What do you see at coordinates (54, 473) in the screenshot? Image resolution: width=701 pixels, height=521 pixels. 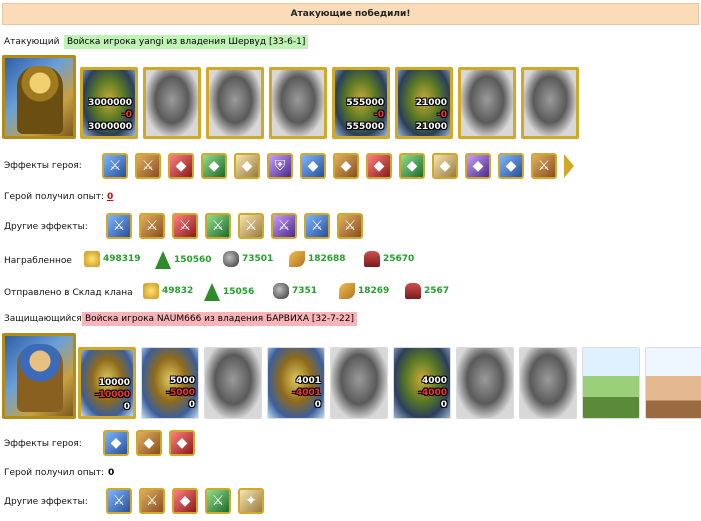 I see `defender-xp-label: Герой получил опыт:` at bounding box center [54, 473].